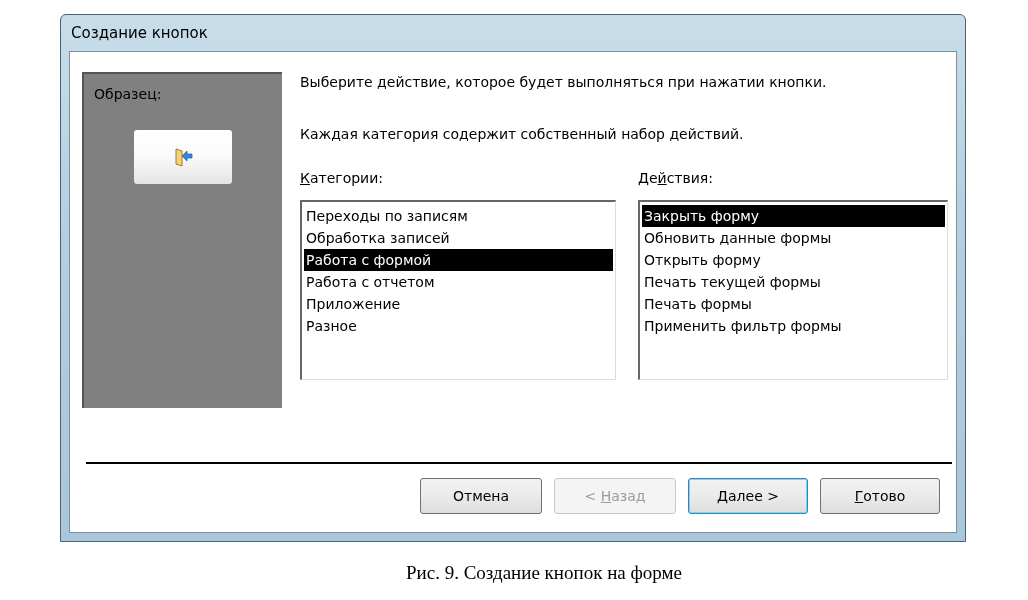 The width and height of the screenshot is (1028, 600). What do you see at coordinates (793, 282) in the screenshot?
I see `list-item: Печать текущей формы` at bounding box center [793, 282].